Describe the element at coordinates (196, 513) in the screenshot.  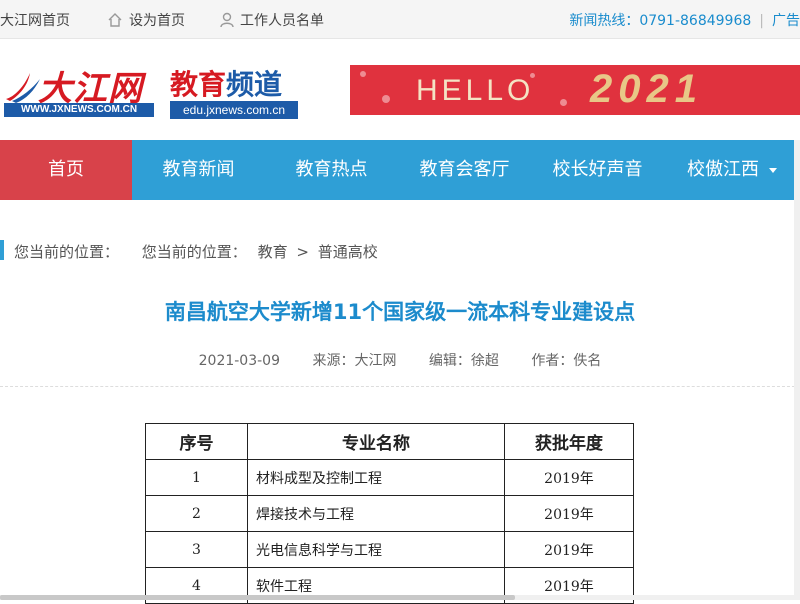
I see `cell-index: 2` at that location.